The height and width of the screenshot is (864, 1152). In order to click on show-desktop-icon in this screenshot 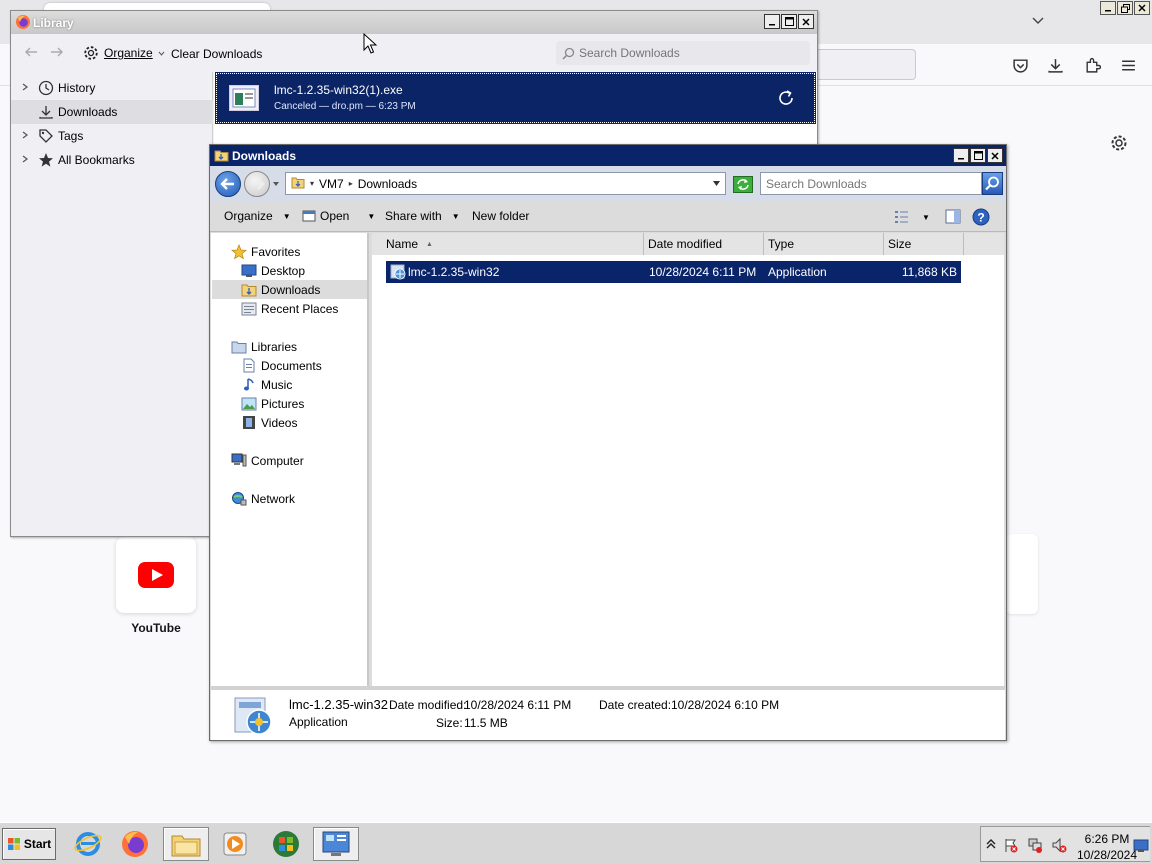, I will do `click(1141, 847)`.